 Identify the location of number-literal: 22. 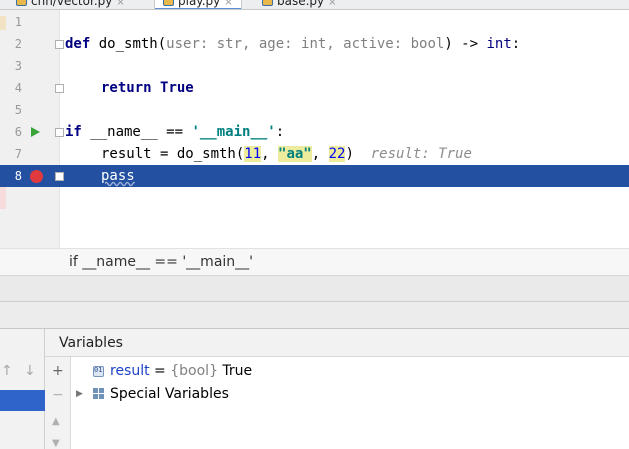
(337, 154).